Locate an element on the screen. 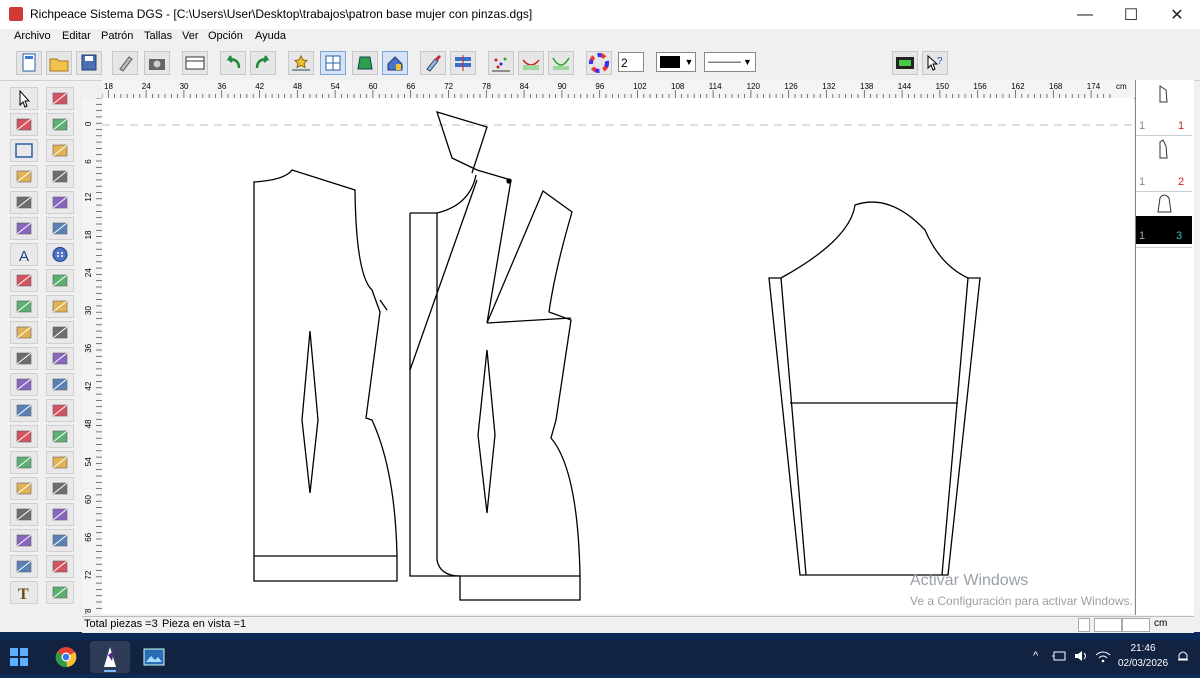 This screenshot has height=678, width=1200. piece-thumbnail: 1 1 is located at coordinates (1164, 108).